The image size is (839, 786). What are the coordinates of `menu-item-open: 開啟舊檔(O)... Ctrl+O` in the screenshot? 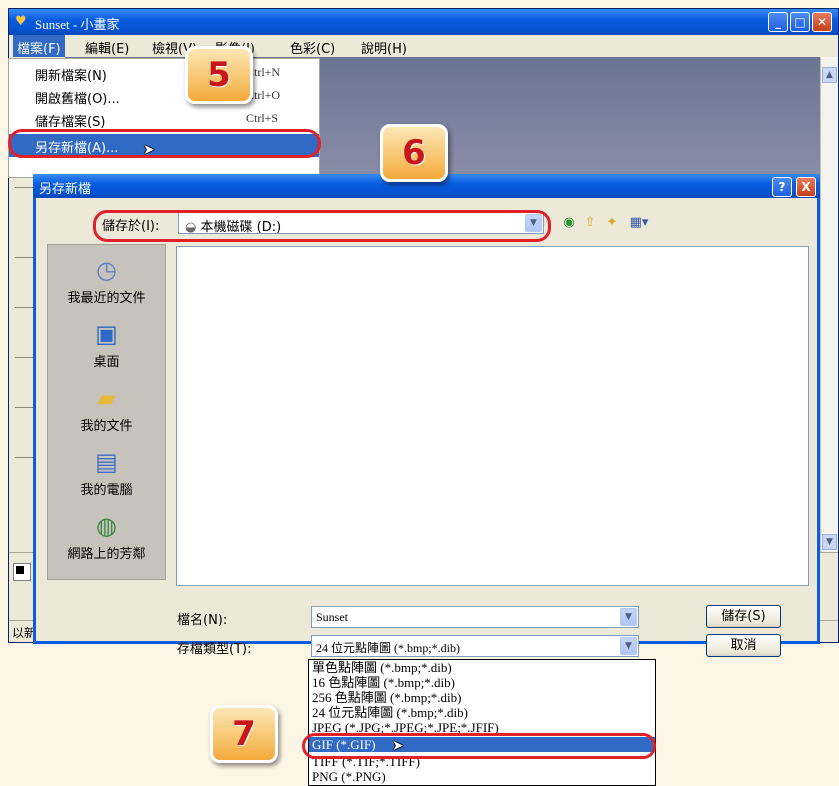 It's located at (164, 96).